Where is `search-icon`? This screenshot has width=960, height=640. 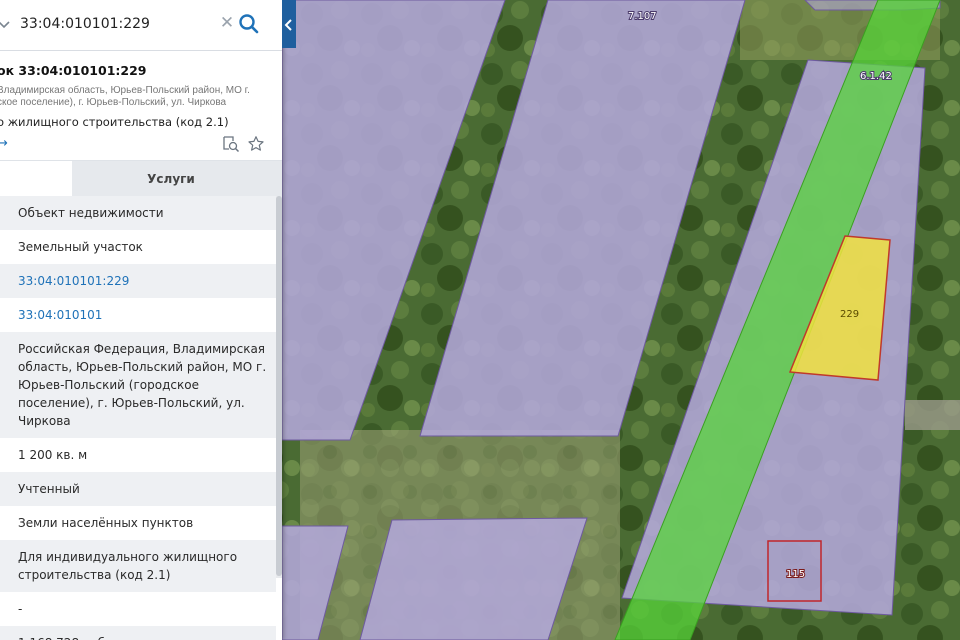
search-icon is located at coordinates (249, 24).